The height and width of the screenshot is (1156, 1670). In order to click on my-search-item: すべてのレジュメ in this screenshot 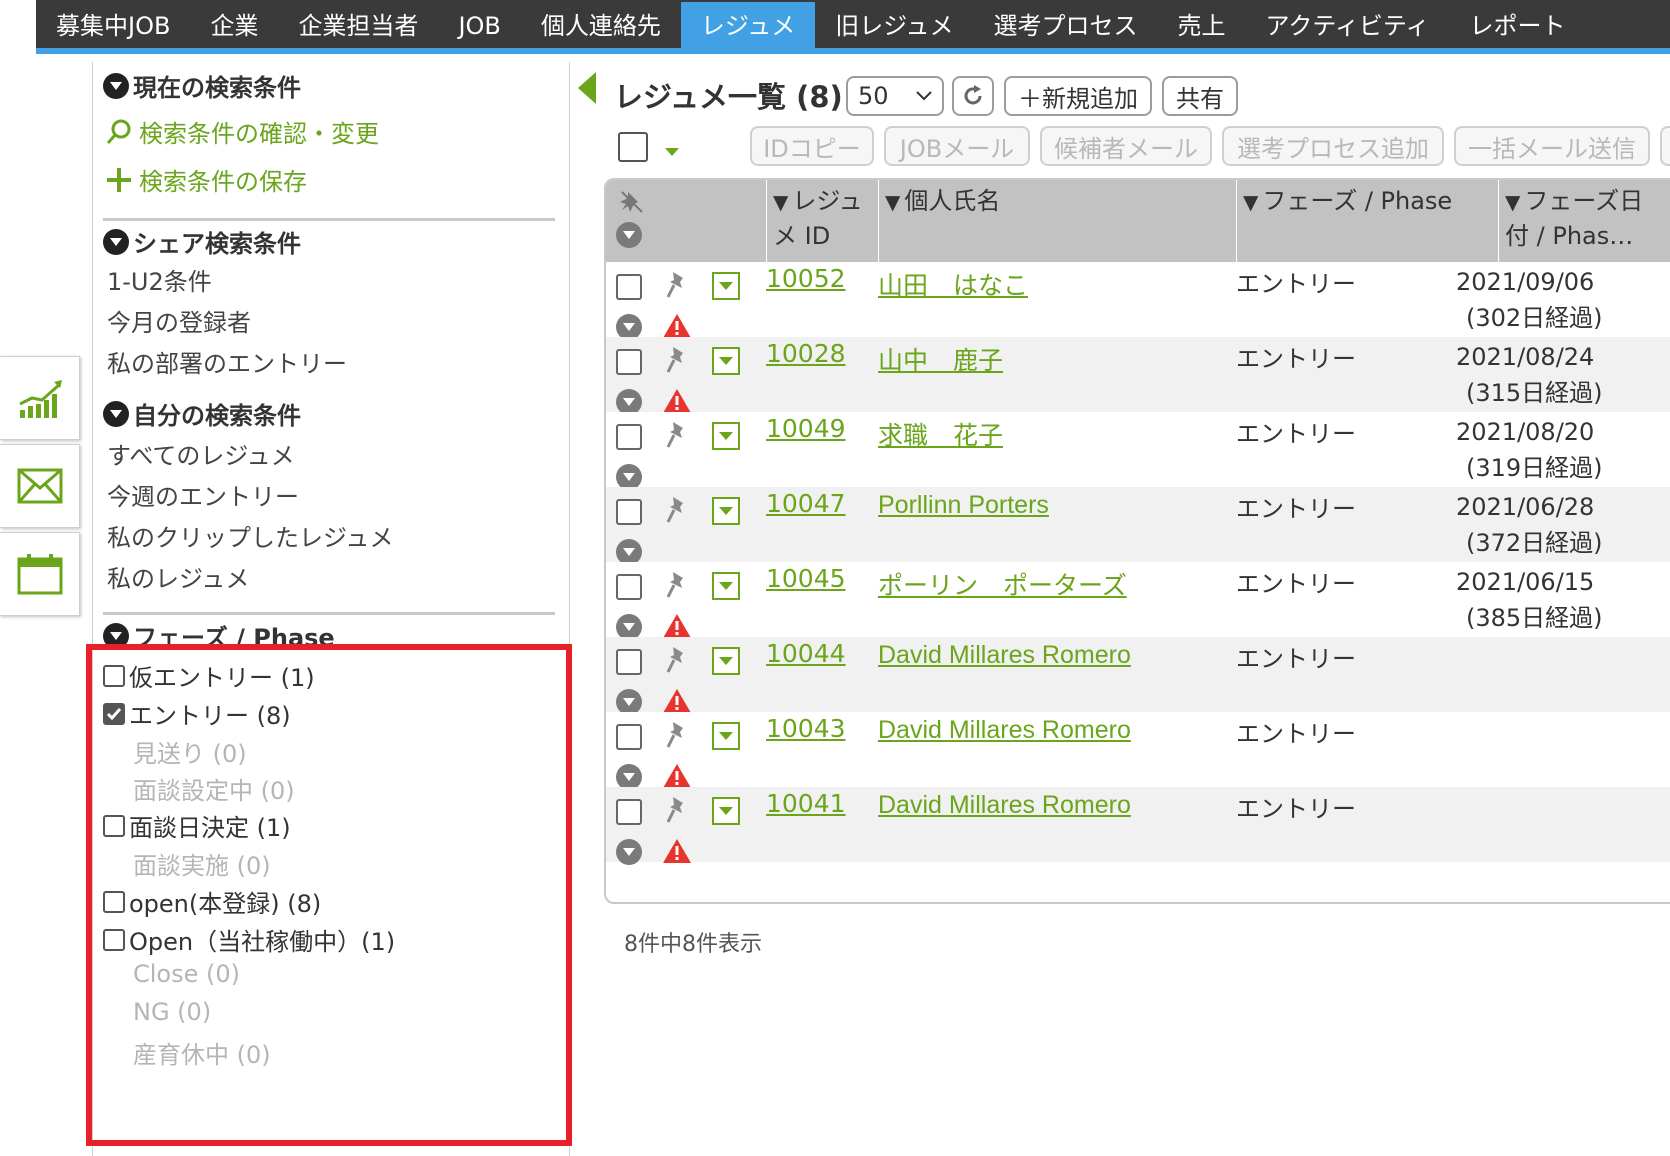, I will do `click(201, 453)`.